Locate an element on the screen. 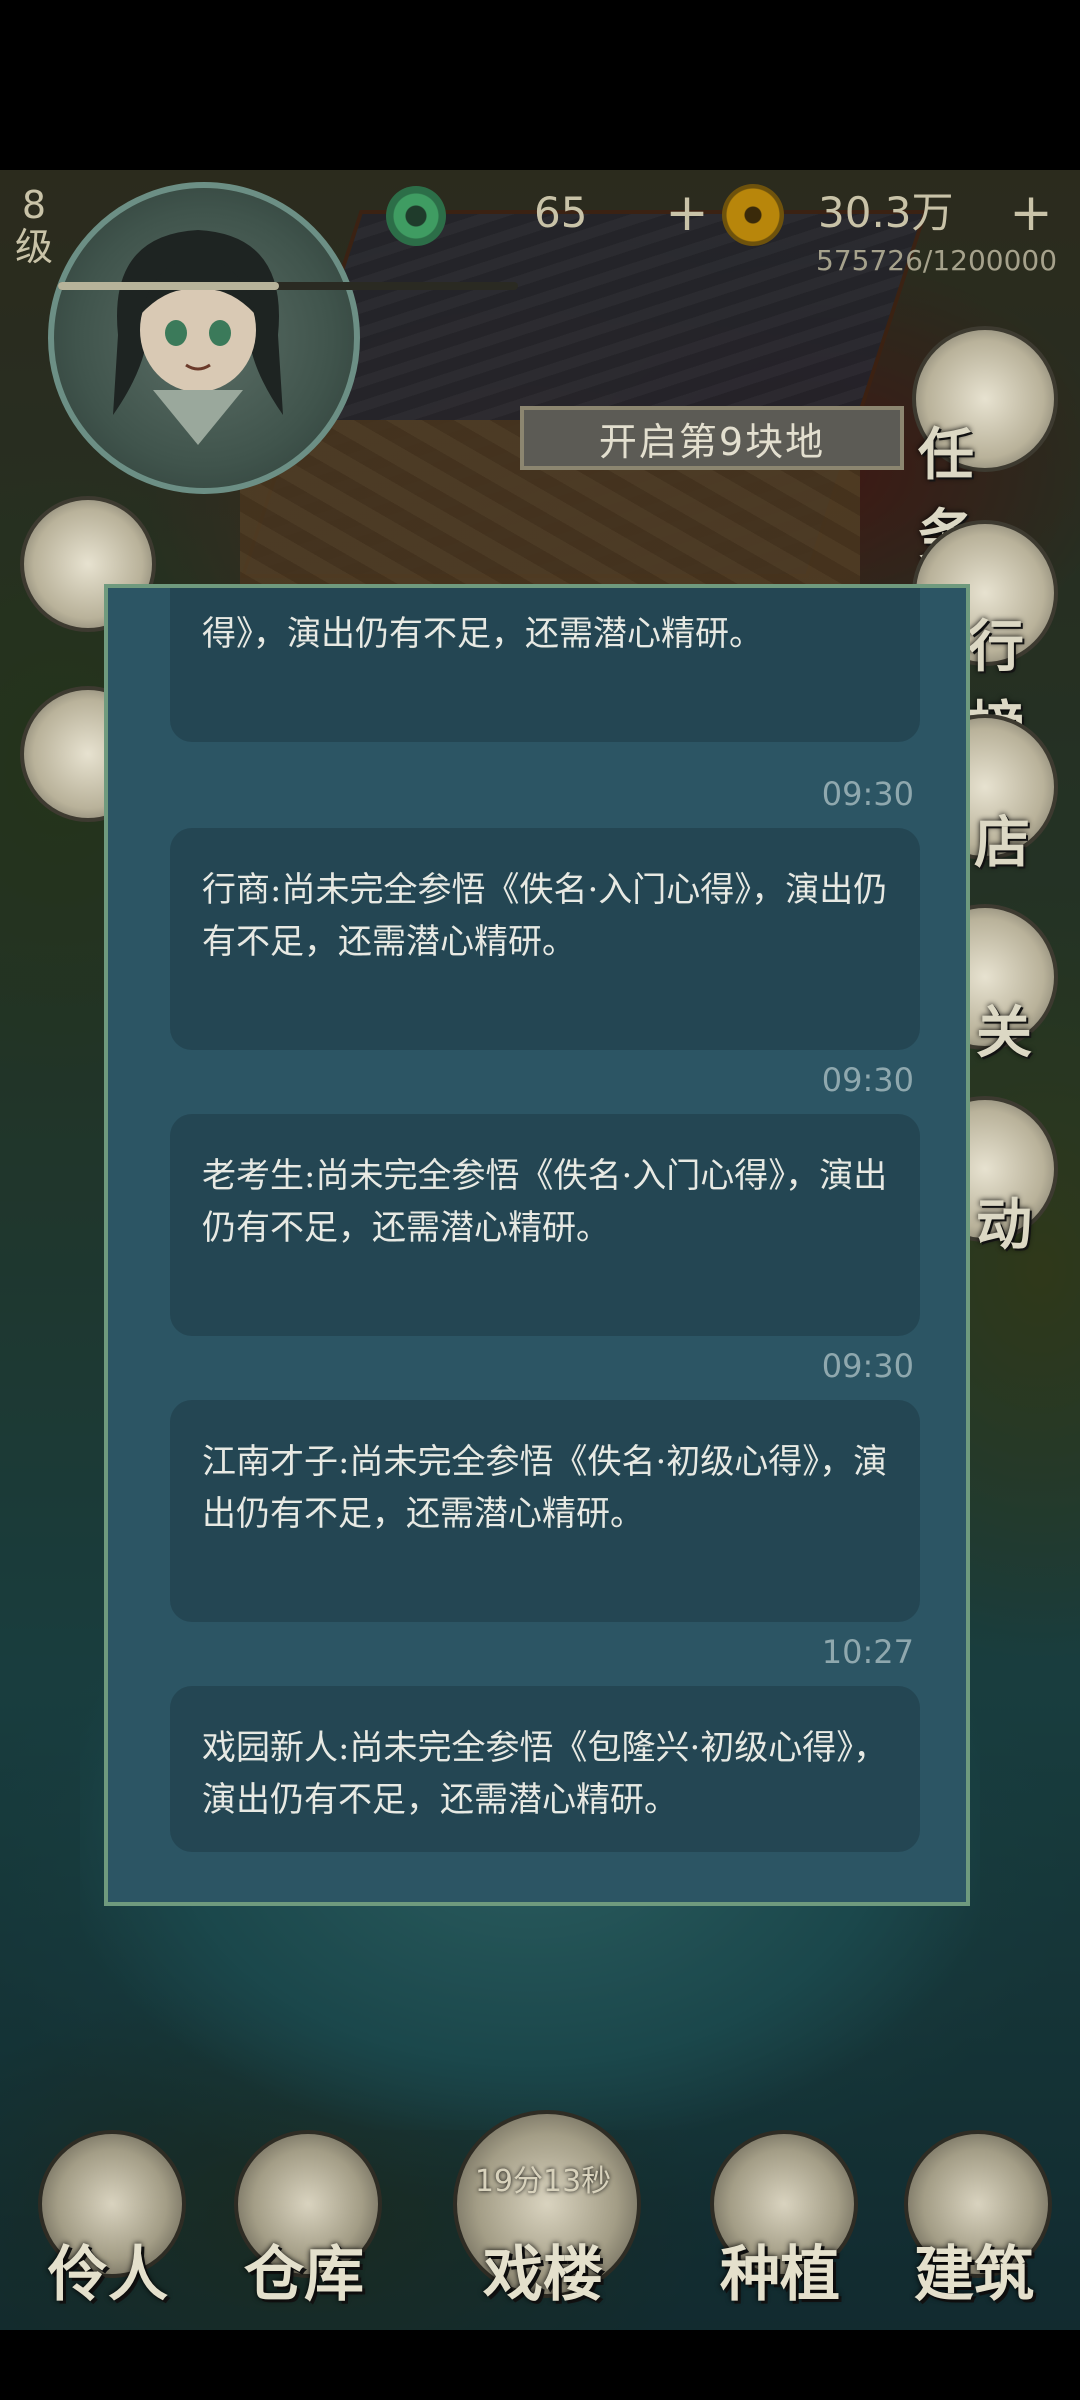  add-jade-button: + is located at coordinates (687, 213).